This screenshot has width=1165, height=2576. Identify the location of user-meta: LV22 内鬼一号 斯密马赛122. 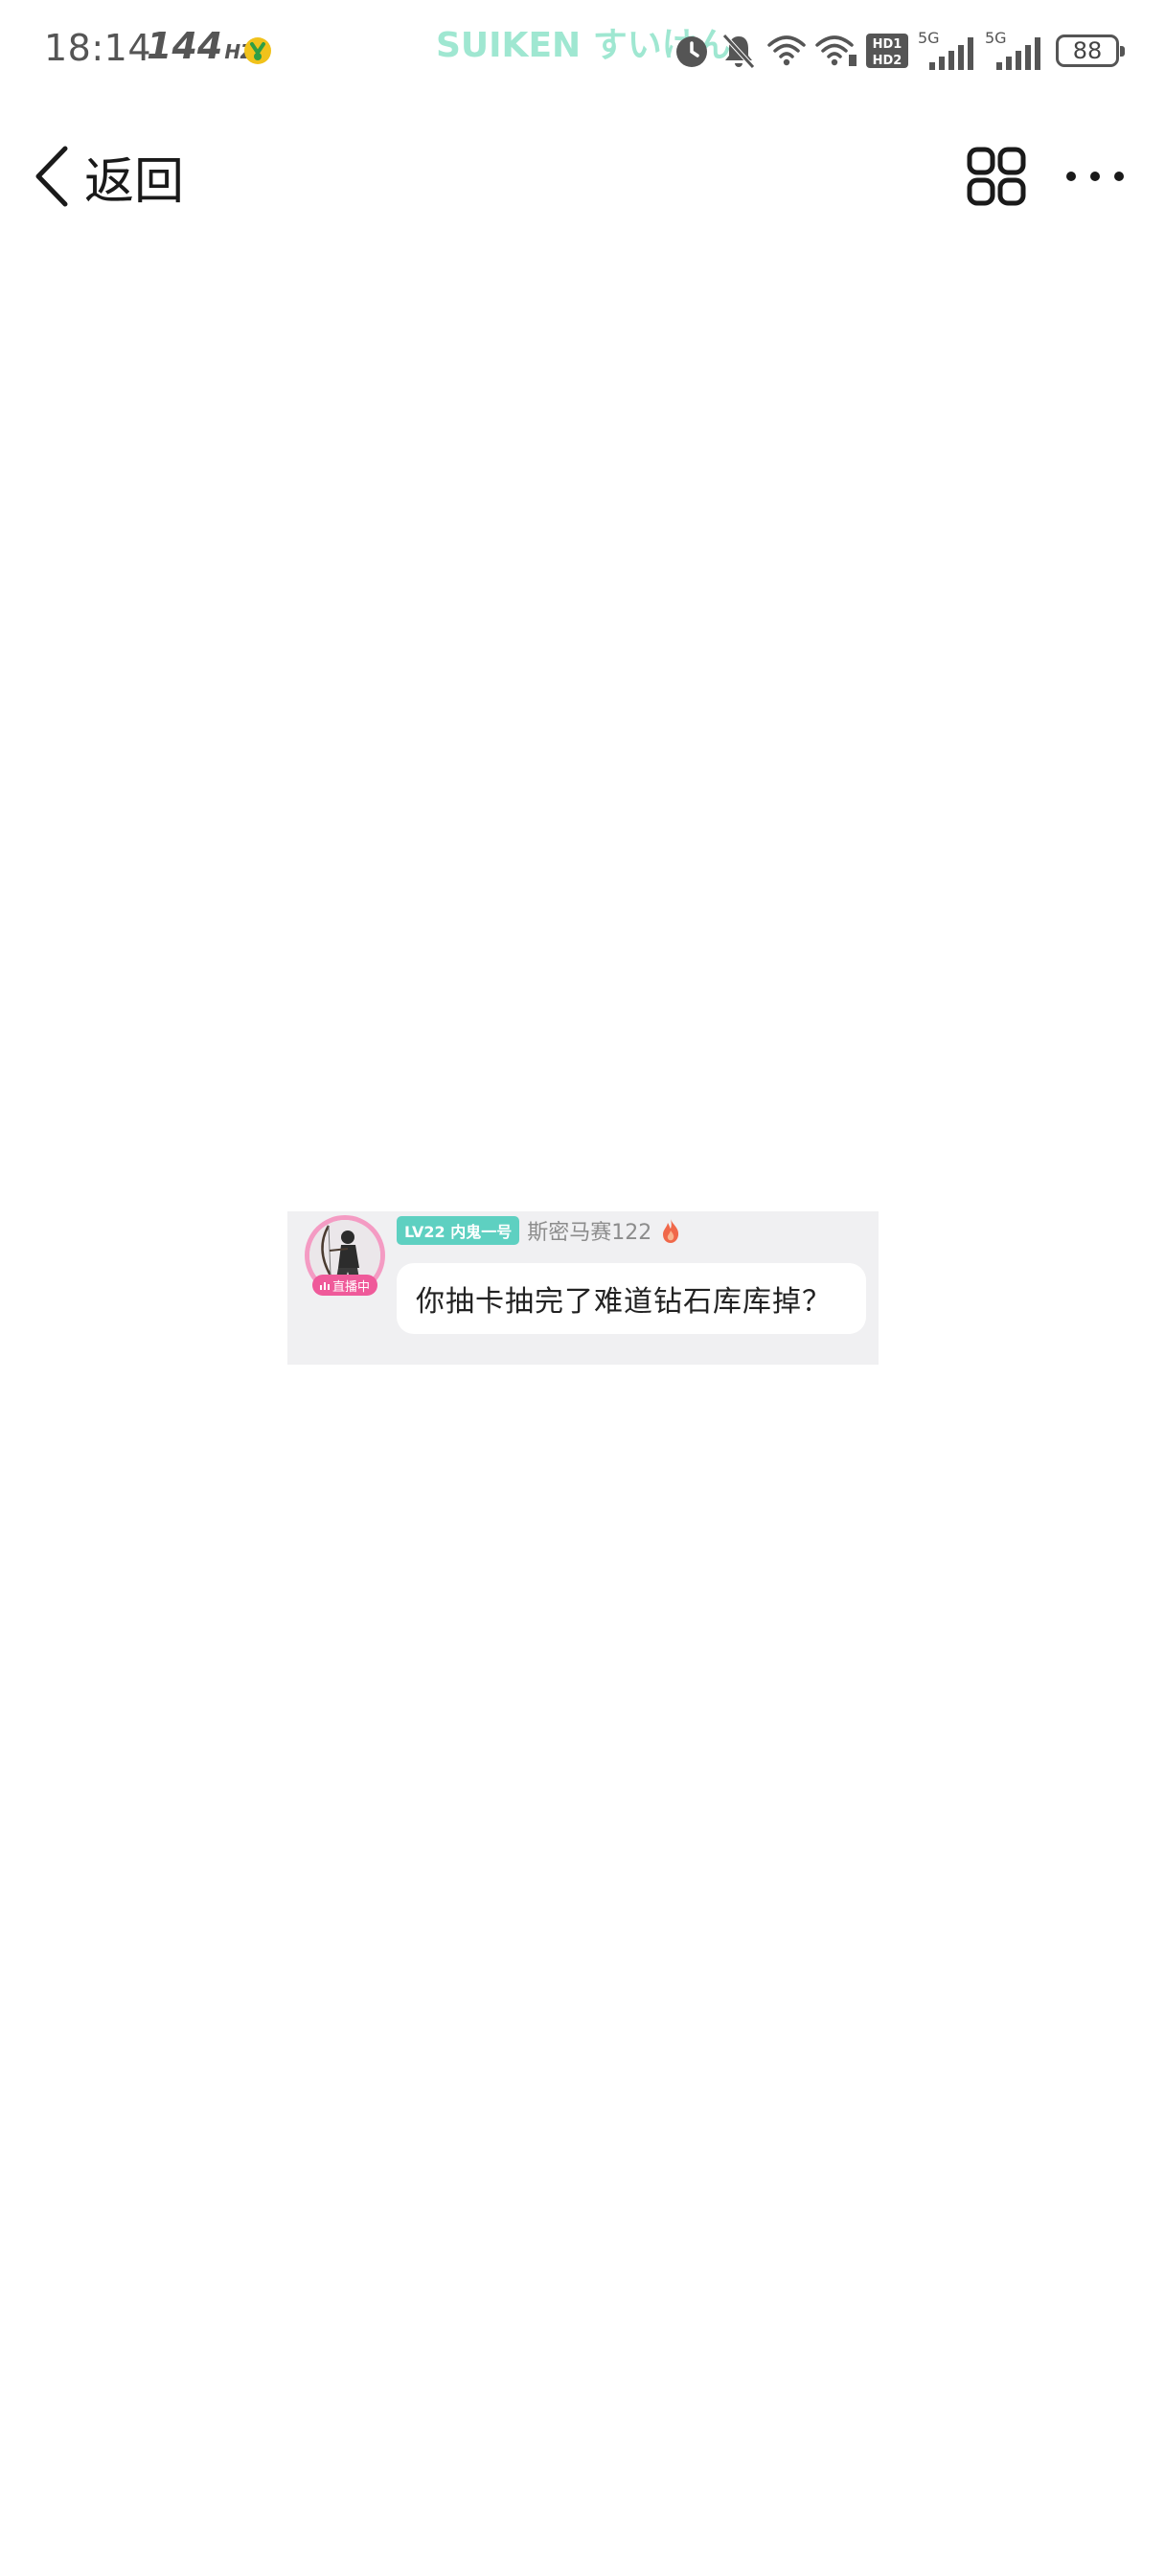
(539, 1230).